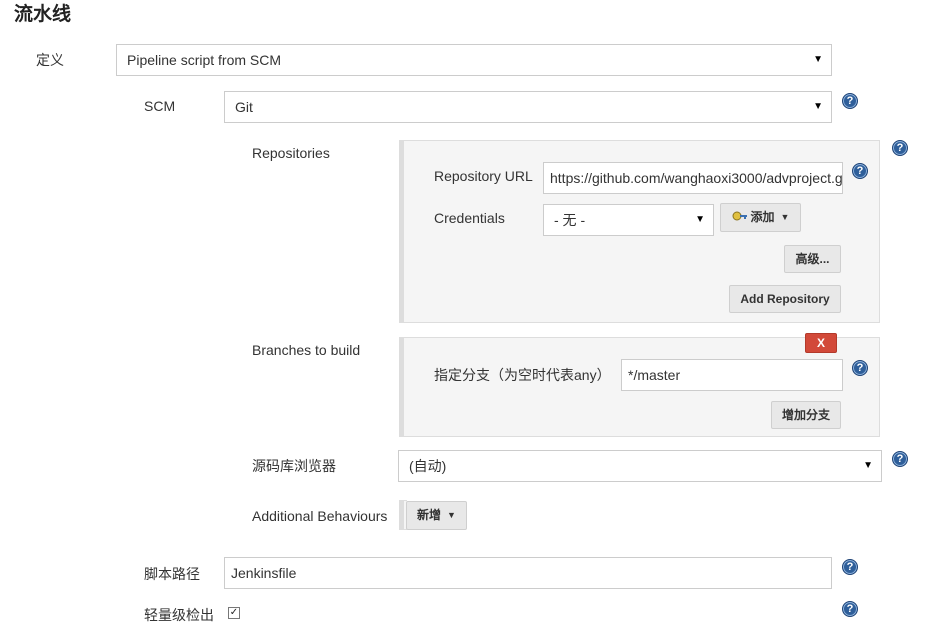  I want to click on repo-browser-label: 源码库浏览器, so click(294, 466).